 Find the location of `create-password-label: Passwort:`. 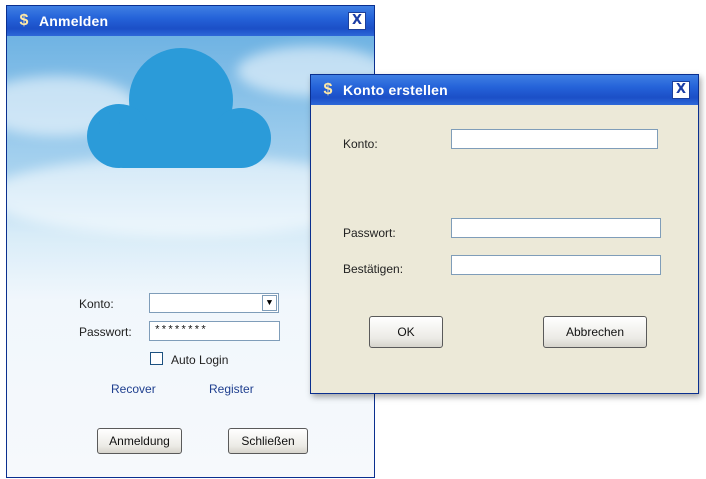

create-password-label: Passwort: is located at coordinates (369, 233).